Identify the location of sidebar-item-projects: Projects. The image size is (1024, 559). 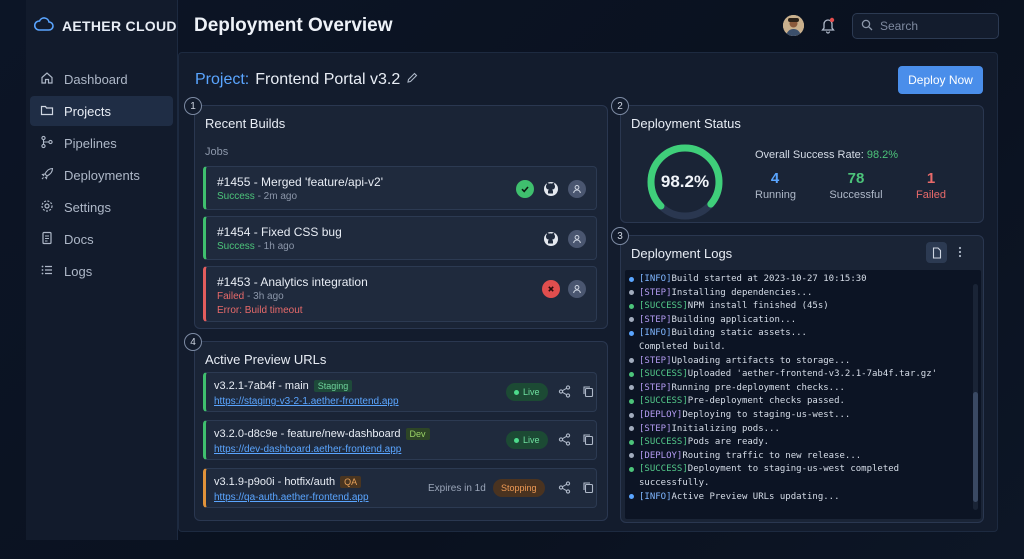
(101, 111).